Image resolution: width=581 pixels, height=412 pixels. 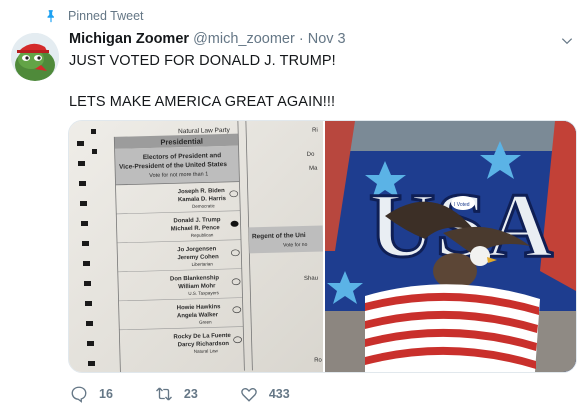 I want to click on tweet-header: Michigan Zoomer @mich_zoomer · Nov 3, so click(x=207, y=39).